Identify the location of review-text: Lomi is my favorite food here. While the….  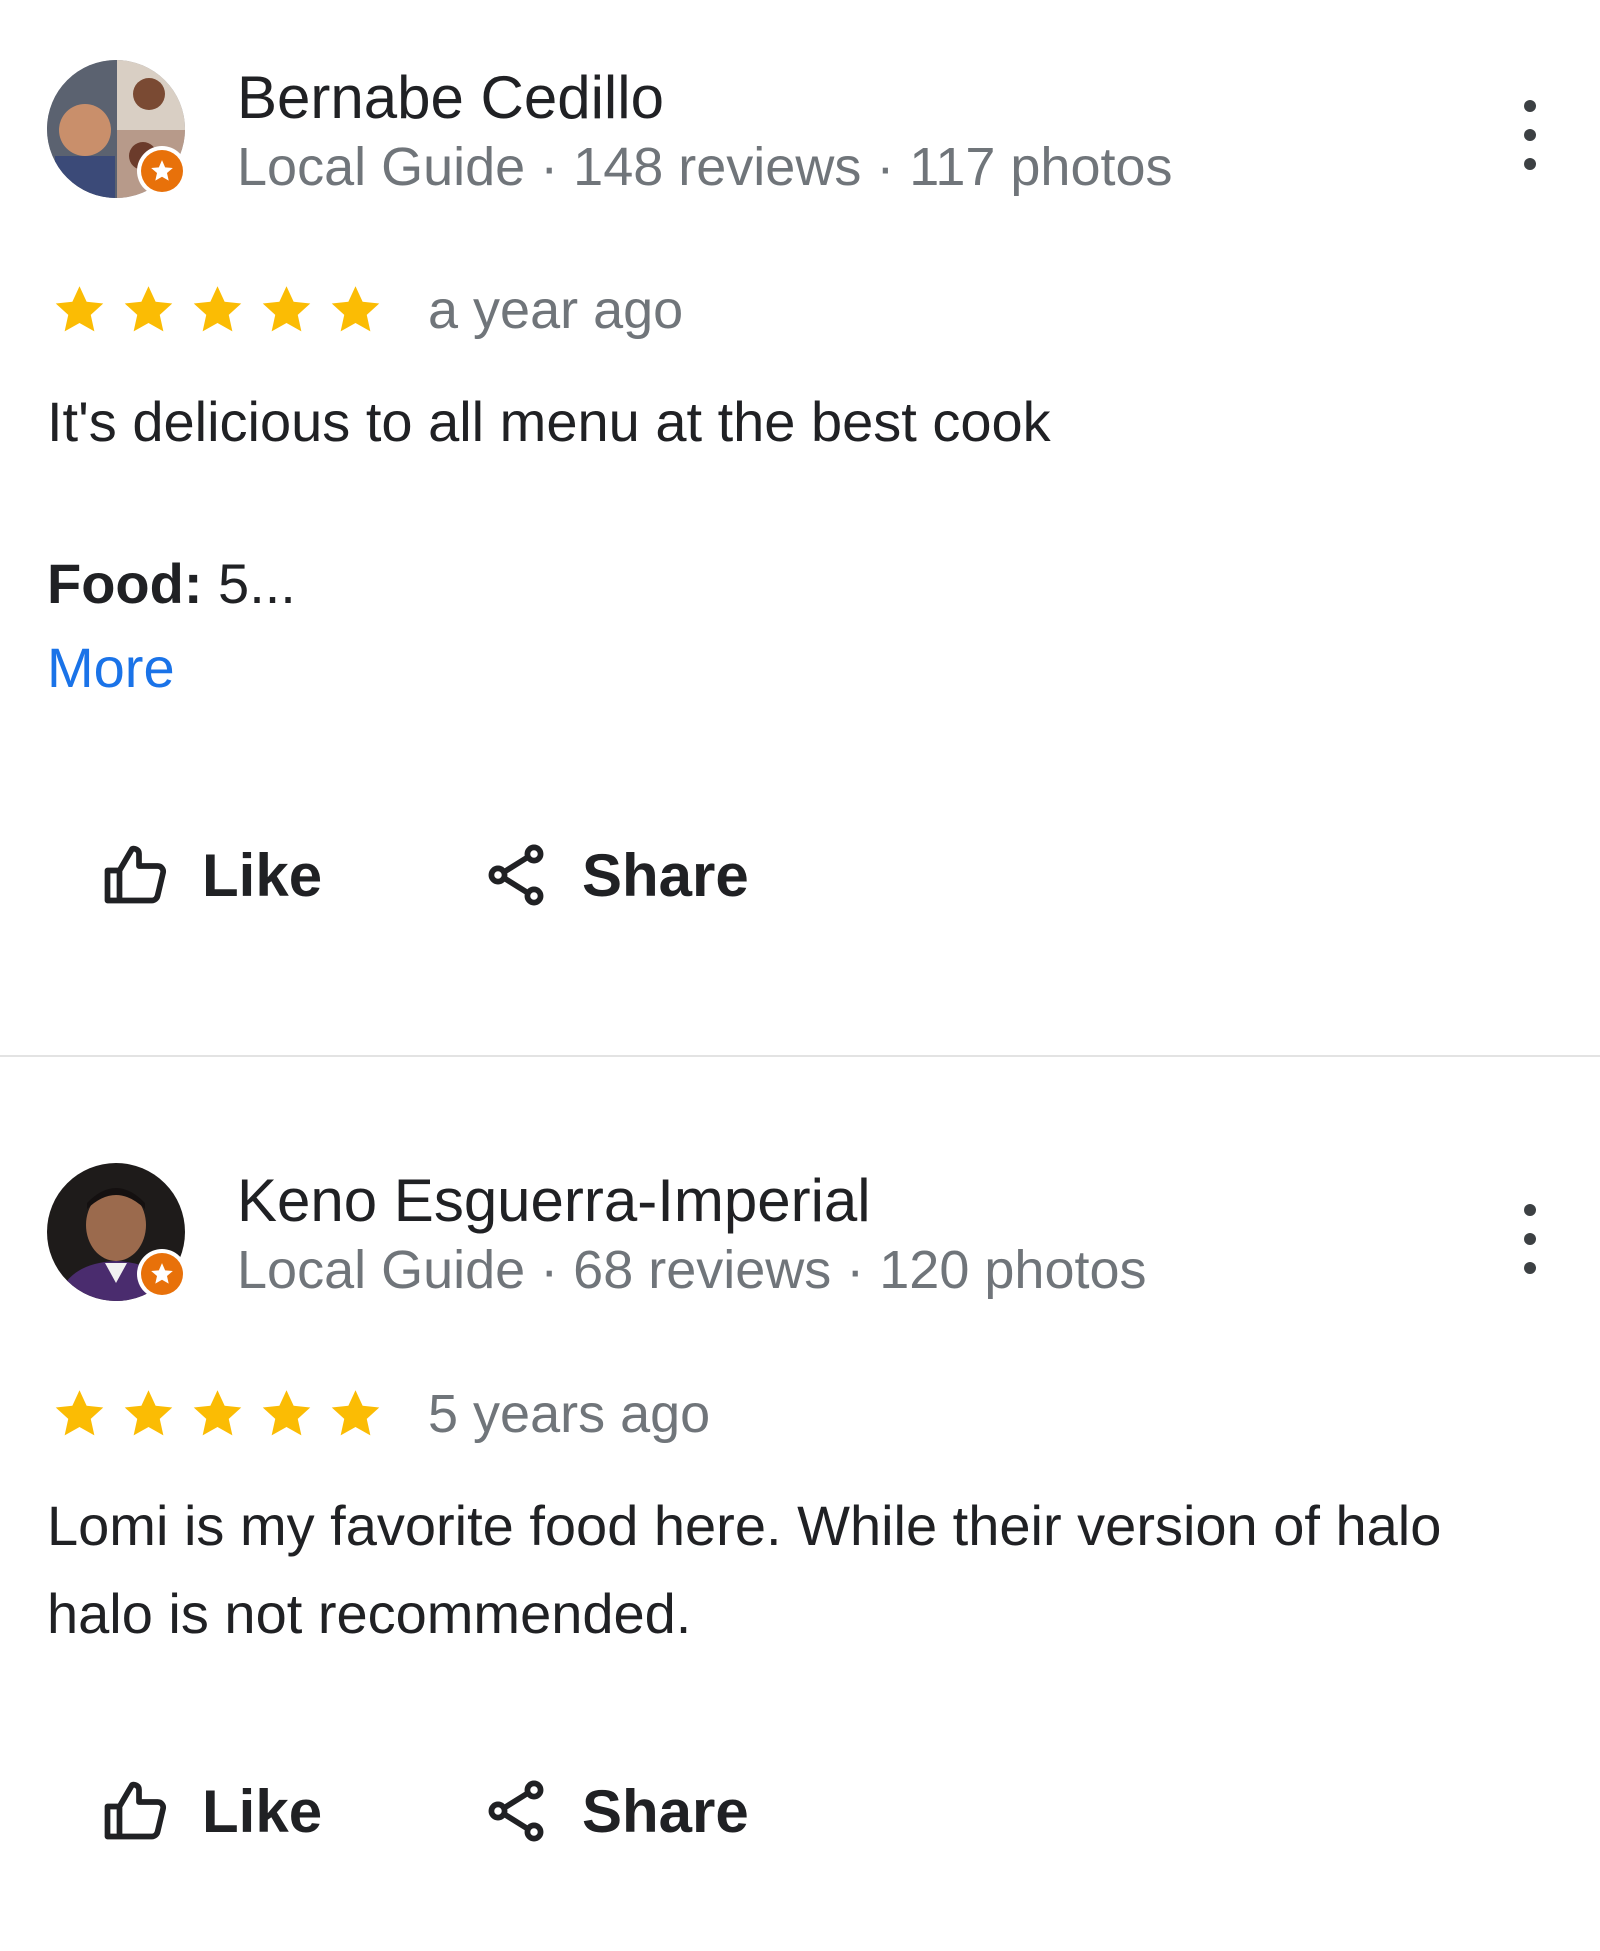
(744, 1569).